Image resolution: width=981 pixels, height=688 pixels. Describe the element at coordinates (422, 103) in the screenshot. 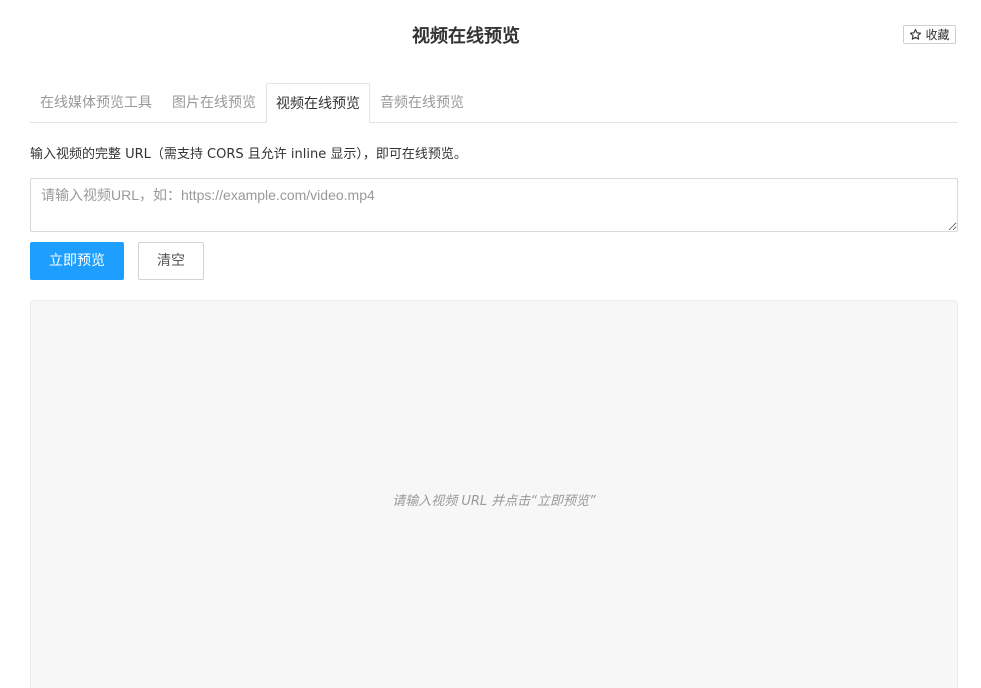

I see `tab-audio-preview: 音频在线预览` at that location.